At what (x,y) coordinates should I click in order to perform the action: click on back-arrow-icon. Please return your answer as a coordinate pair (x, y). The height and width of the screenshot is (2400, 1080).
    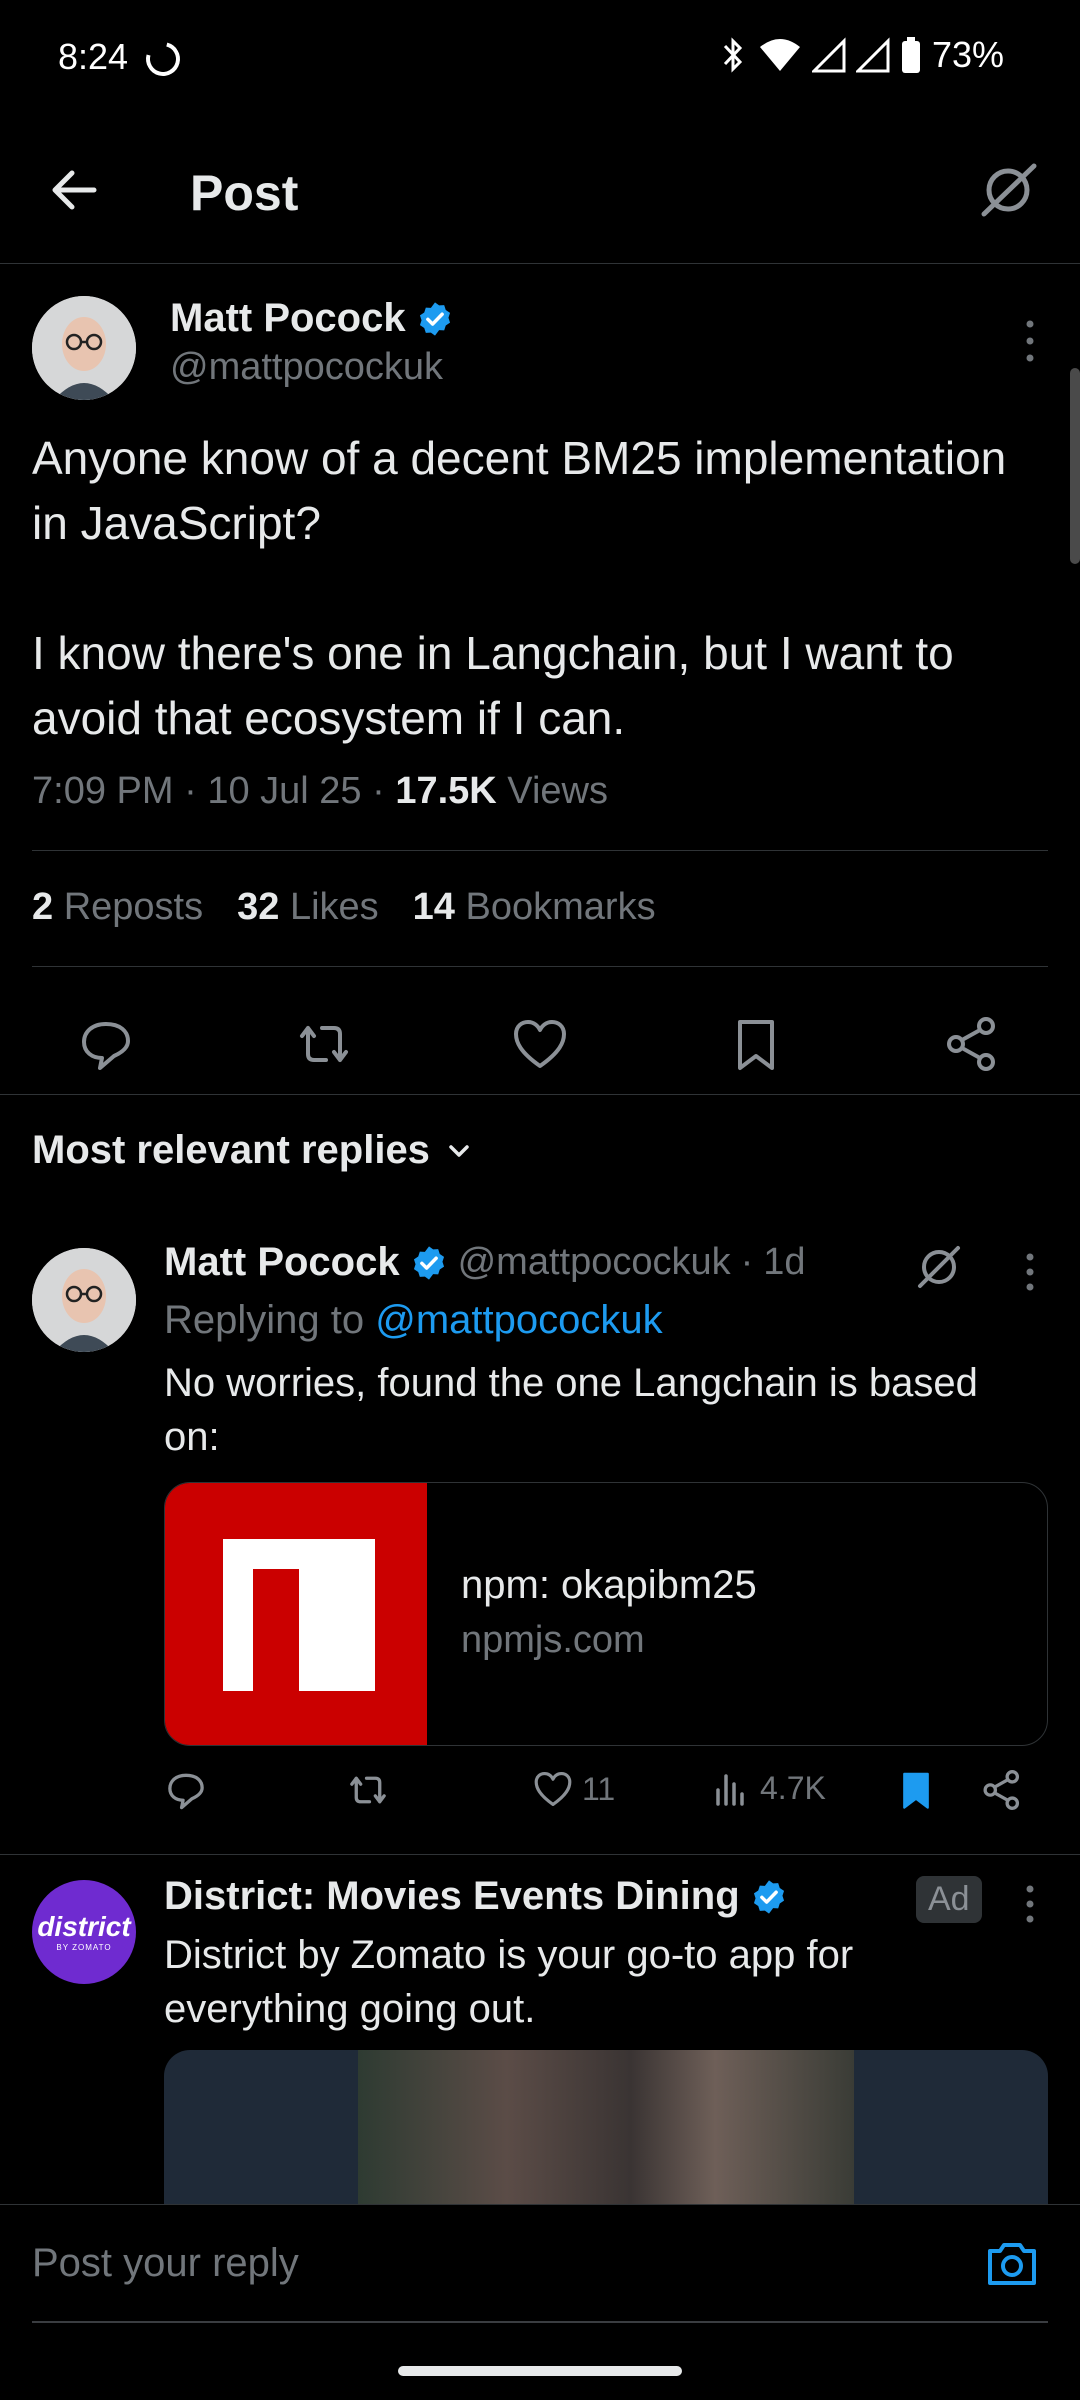
    Looking at the image, I should click on (74, 190).